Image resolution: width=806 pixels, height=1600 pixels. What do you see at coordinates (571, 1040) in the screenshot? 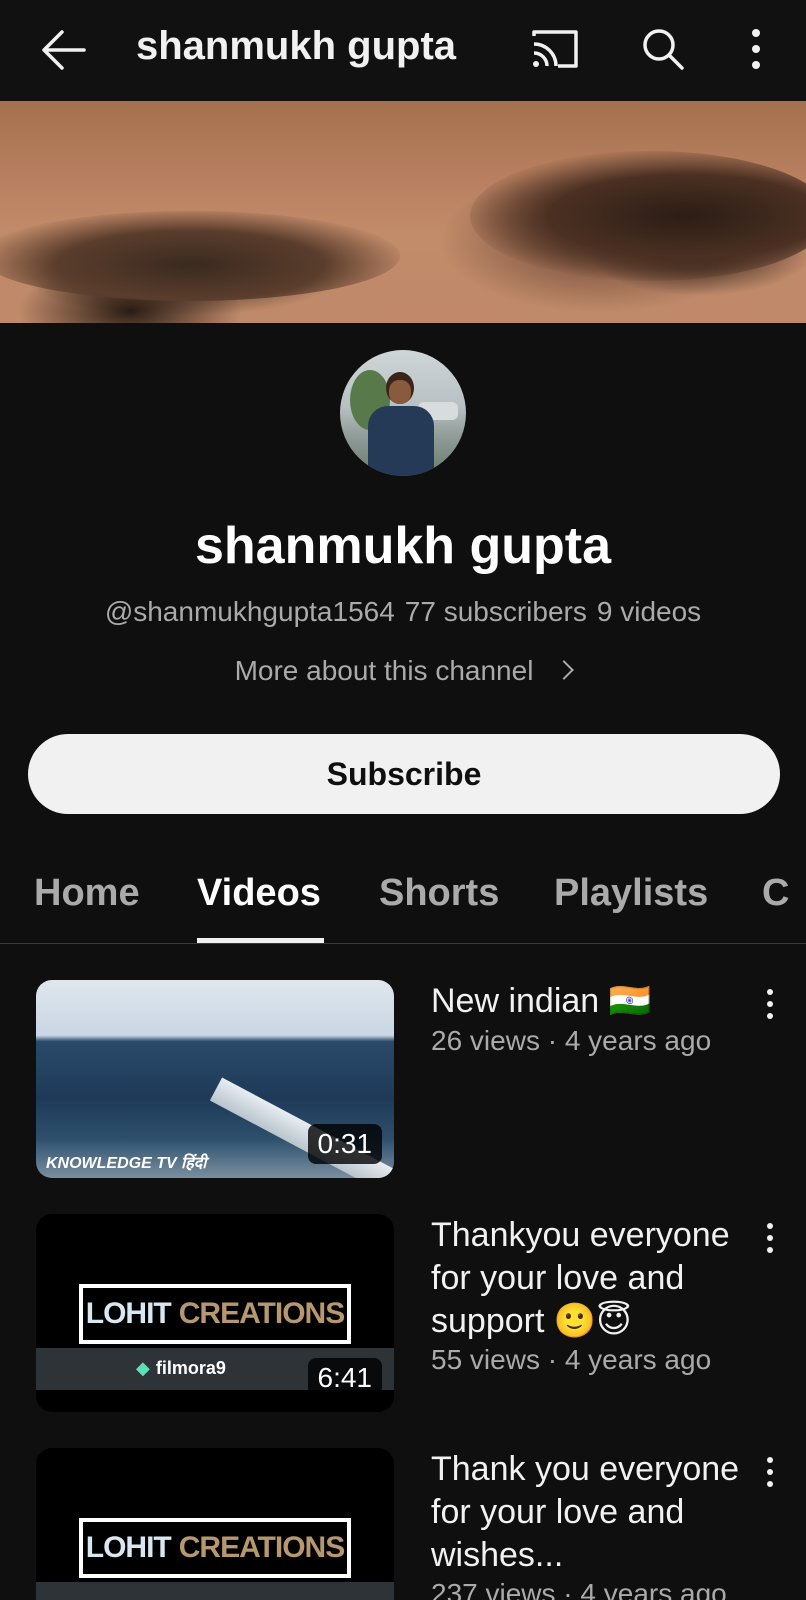
I see `video-meta: 26 views · 4 years ago` at bounding box center [571, 1040].